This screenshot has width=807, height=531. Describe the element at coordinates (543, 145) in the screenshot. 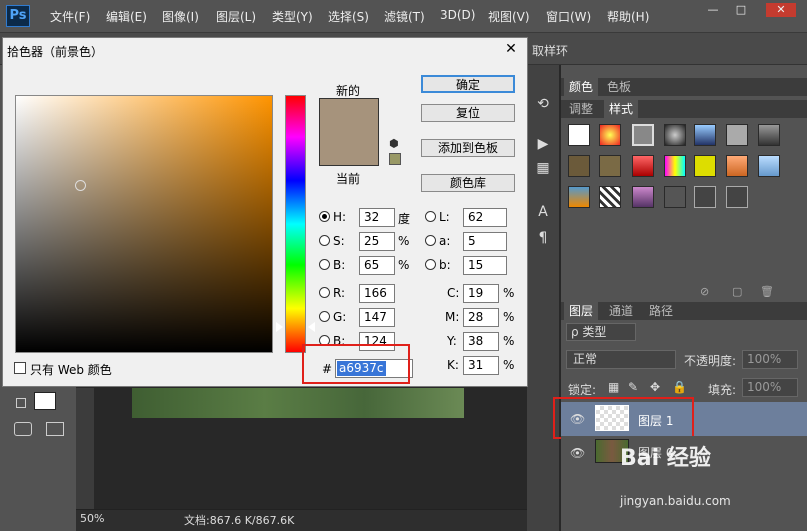

I see `play-action-icon: ▶` at that location.